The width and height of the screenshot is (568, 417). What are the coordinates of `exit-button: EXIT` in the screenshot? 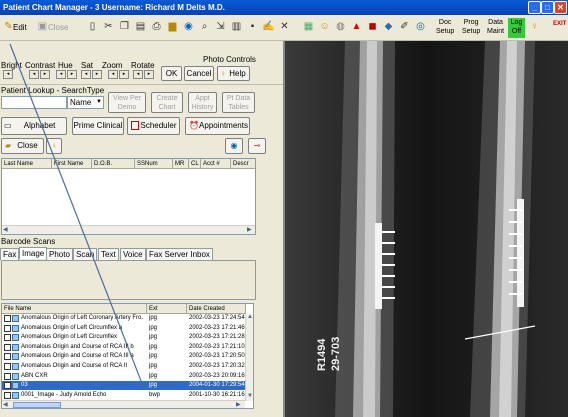 It's located at (559, 24).